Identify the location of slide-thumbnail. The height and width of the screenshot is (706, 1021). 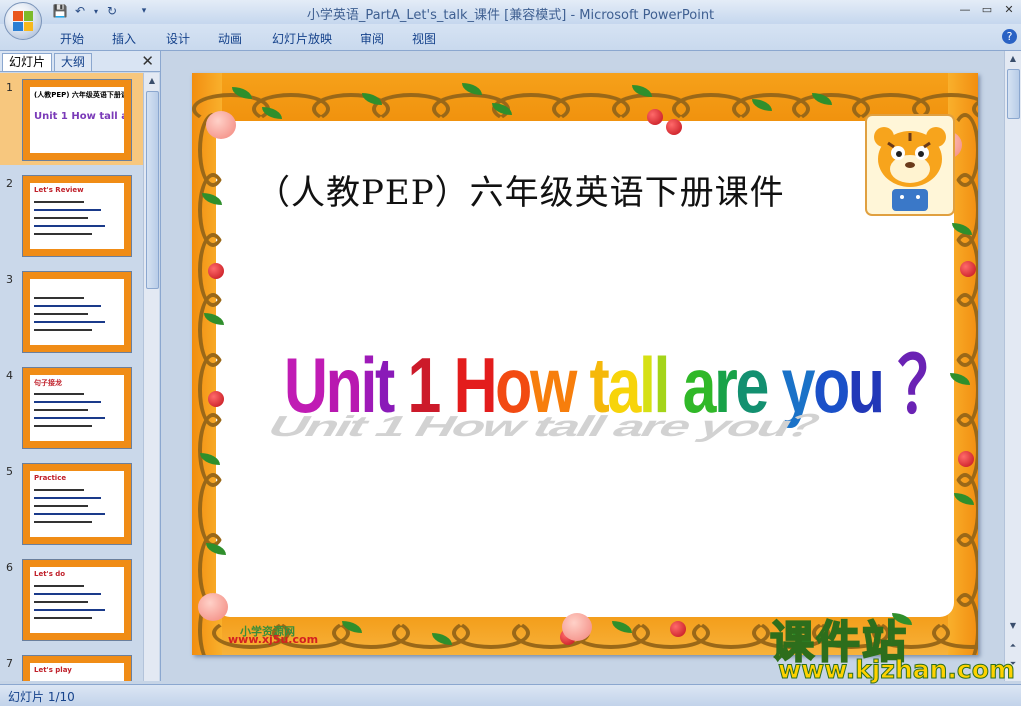
(77, 312).